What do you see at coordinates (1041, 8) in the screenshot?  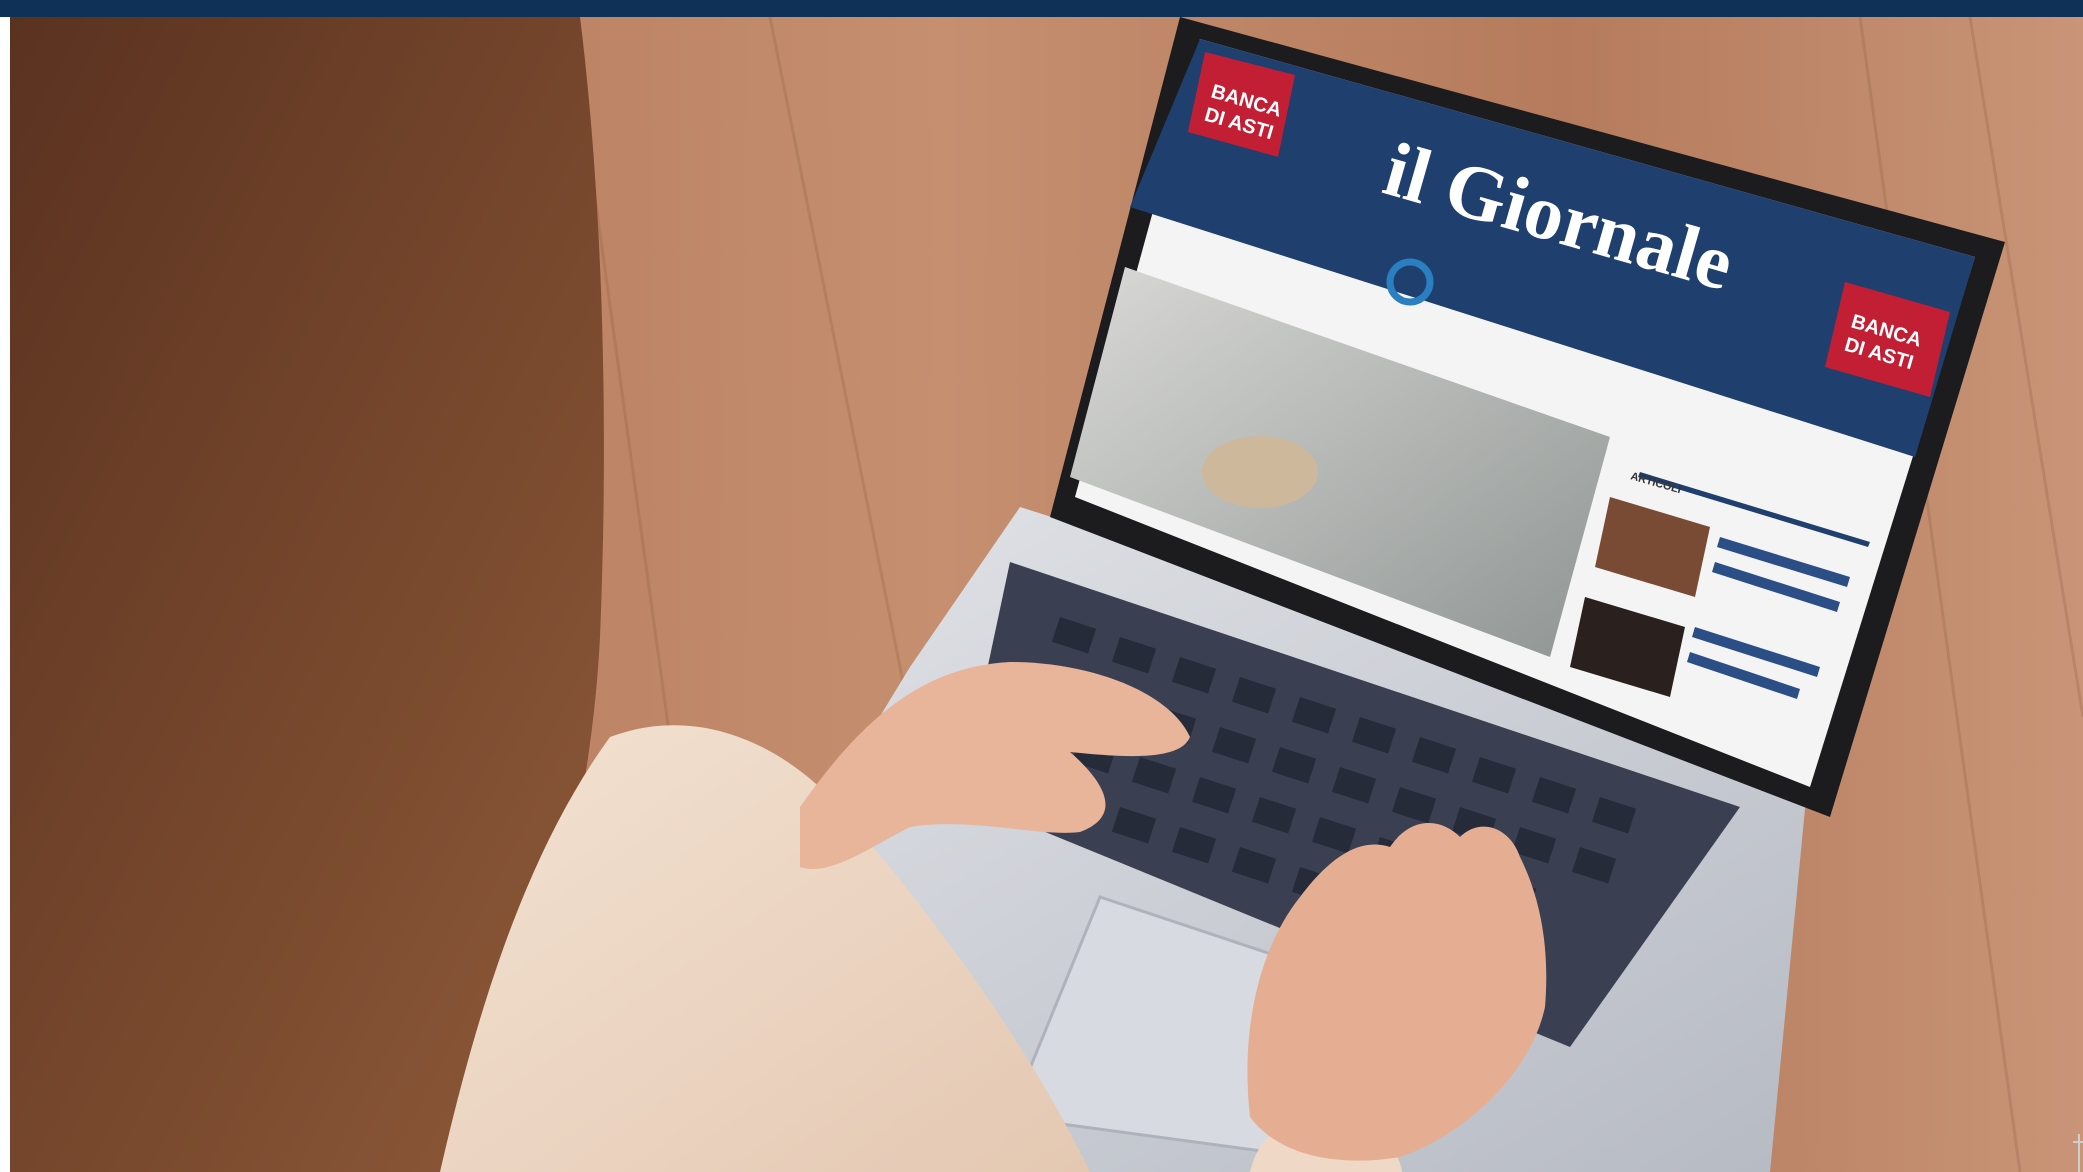 I see `top-accent-bar` at bounding box center [1041, 8].